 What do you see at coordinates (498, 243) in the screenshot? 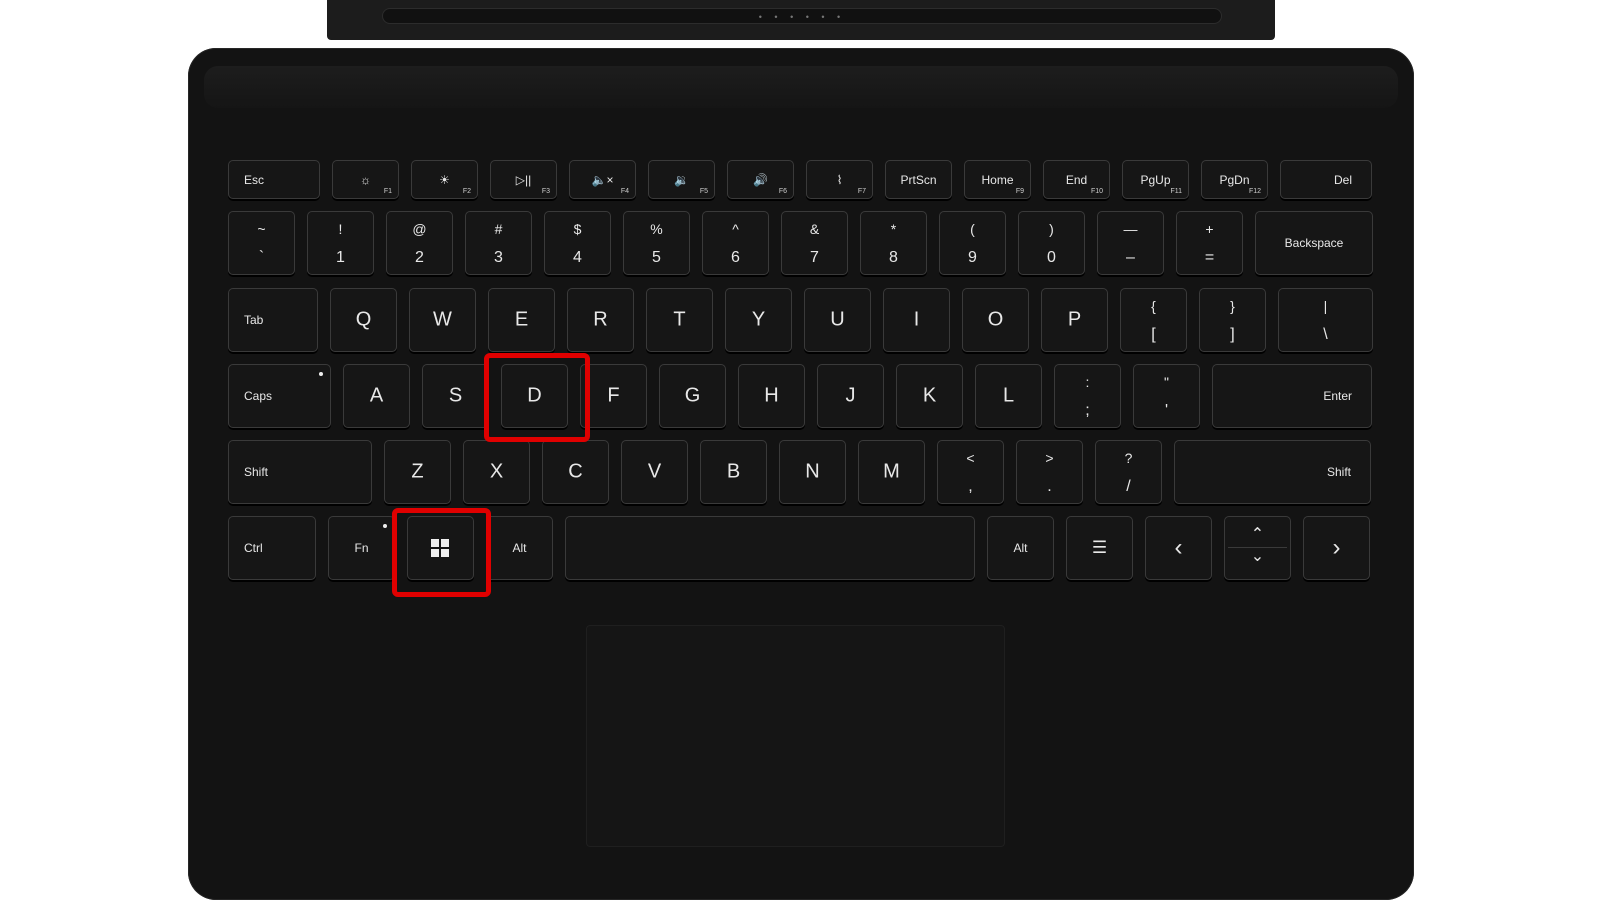
I see `key-num-3: #3` at bounding box center [498, 243].